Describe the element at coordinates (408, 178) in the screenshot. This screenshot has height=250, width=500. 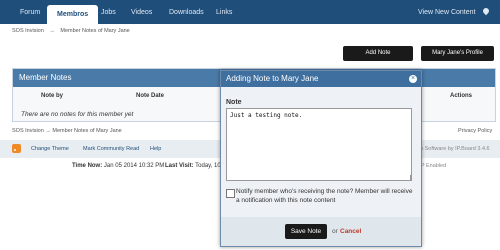
I see `resize-handle-icon` at that location.